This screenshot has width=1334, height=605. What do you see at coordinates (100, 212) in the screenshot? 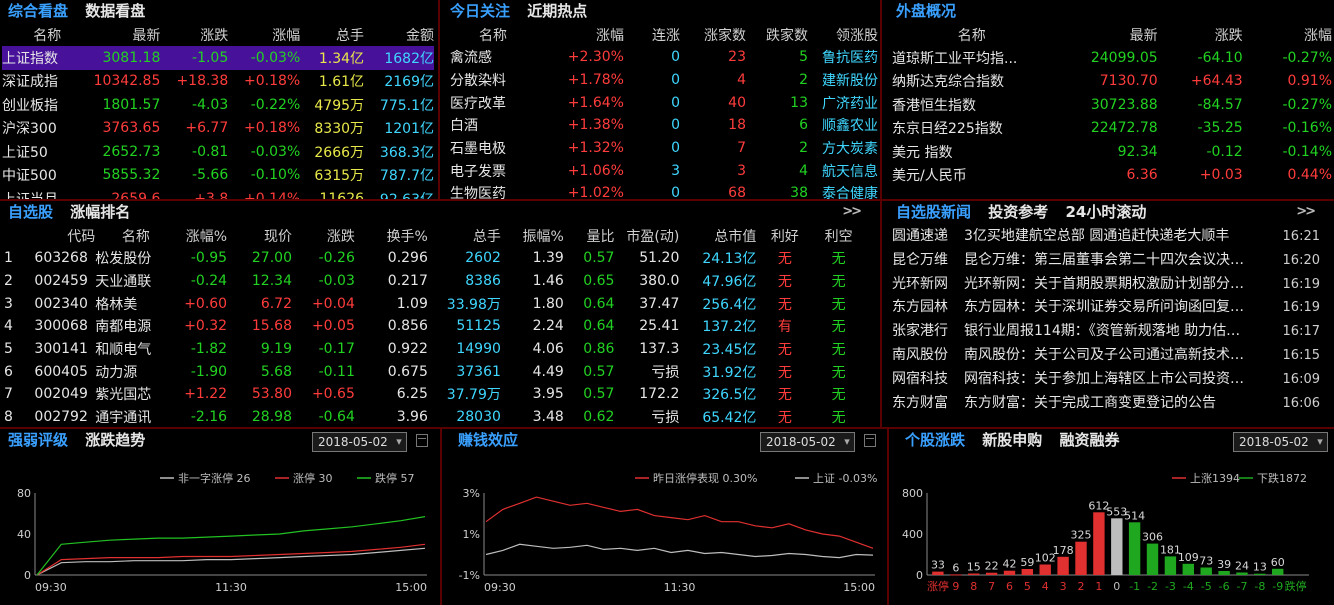
I see `tab-gain-rank: 涨幅排名` at bounding box center [100, 212].